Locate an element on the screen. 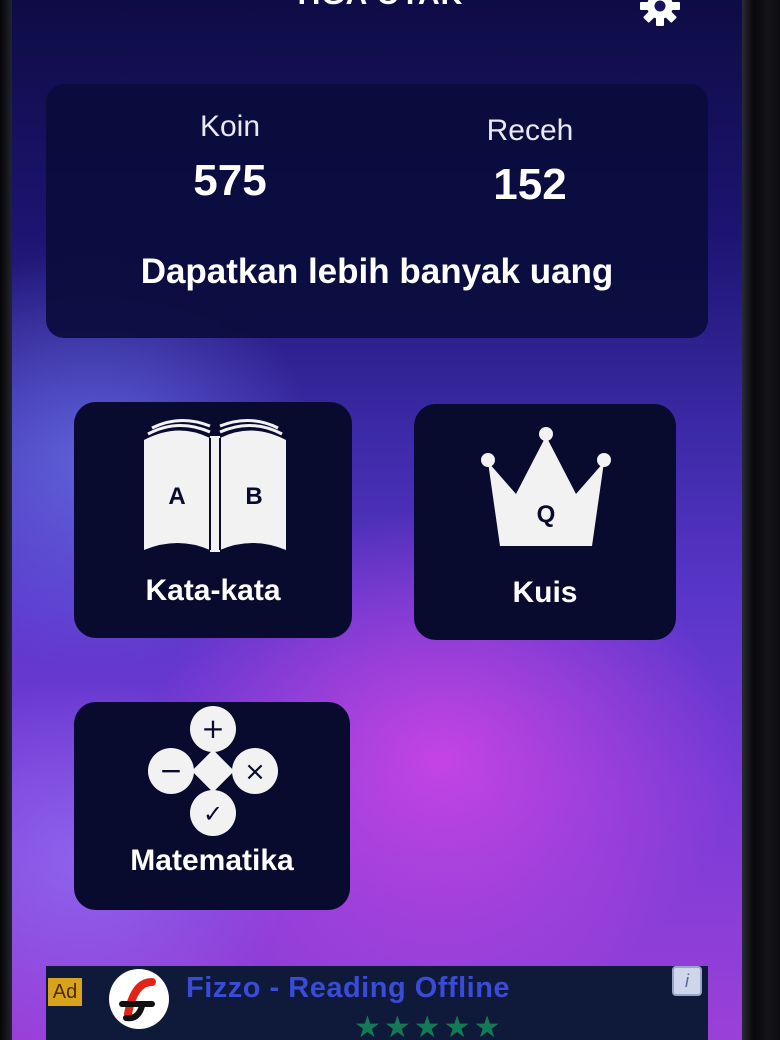 Image resolution: width=780 pixels, height=1040 pixels. ad-banner: Ad Fizzo - Reading Offline ★★★★★ i is located at coordinates (377, 1003).